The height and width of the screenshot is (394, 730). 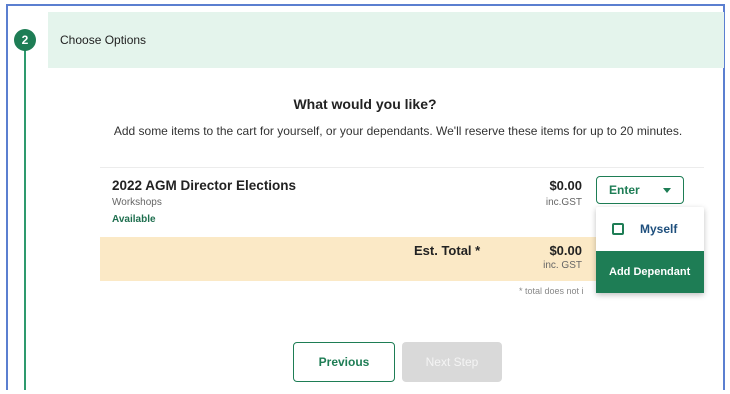 I want to click on add-dependant-button: Add Dependant, so click(x=650, y=272).